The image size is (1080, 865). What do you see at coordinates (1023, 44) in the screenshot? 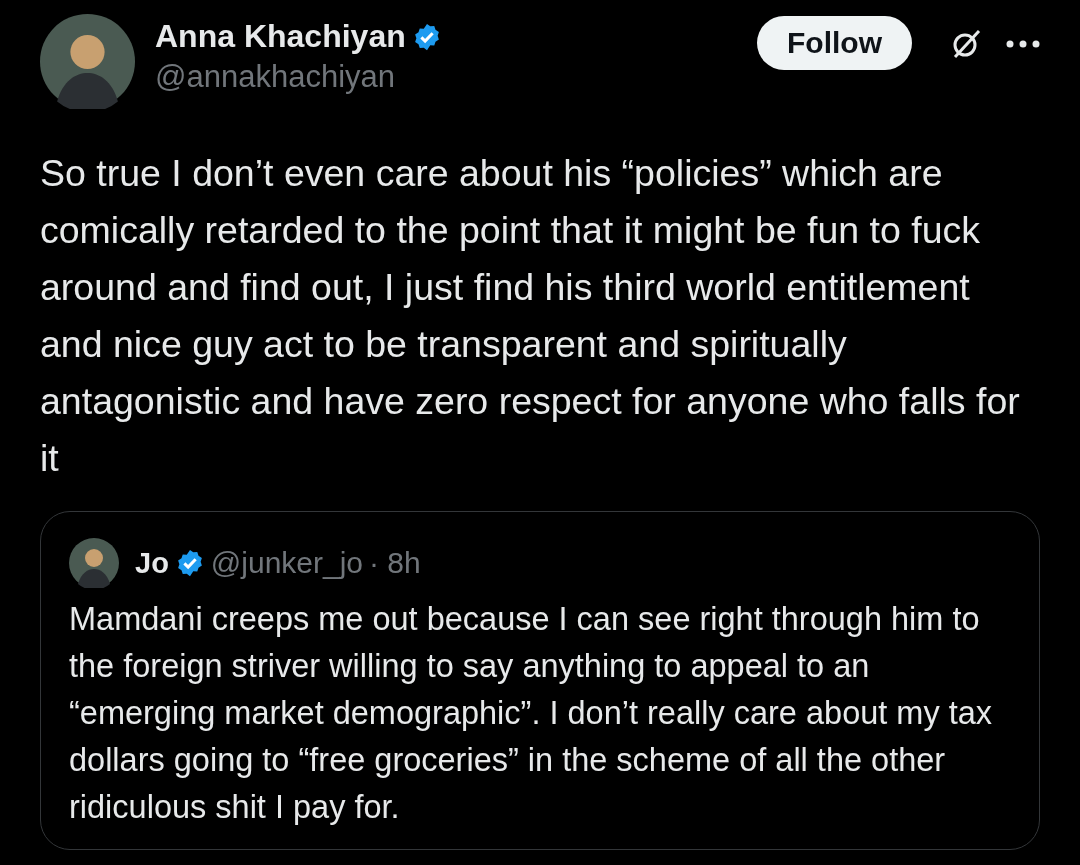
I see `more-icon` at bounding box center [1023, 44].